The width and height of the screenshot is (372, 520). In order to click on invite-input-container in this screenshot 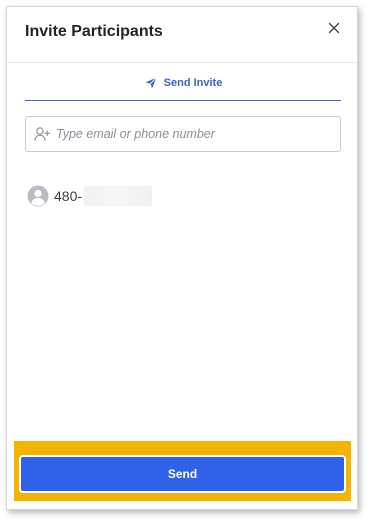, I will do `click(183, 134)`.